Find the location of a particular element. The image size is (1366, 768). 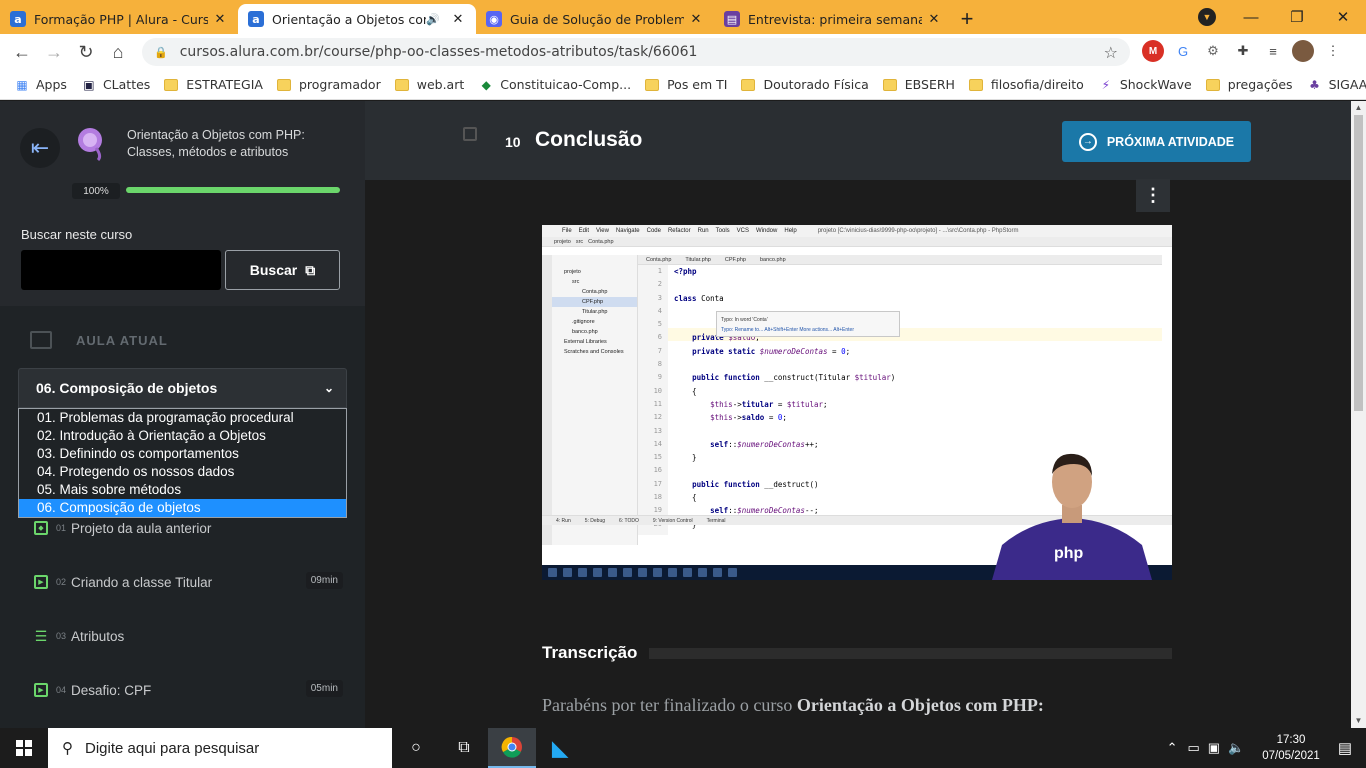

bookmark-clattes: ▣ CLattes is located at coordinates (115, 85).